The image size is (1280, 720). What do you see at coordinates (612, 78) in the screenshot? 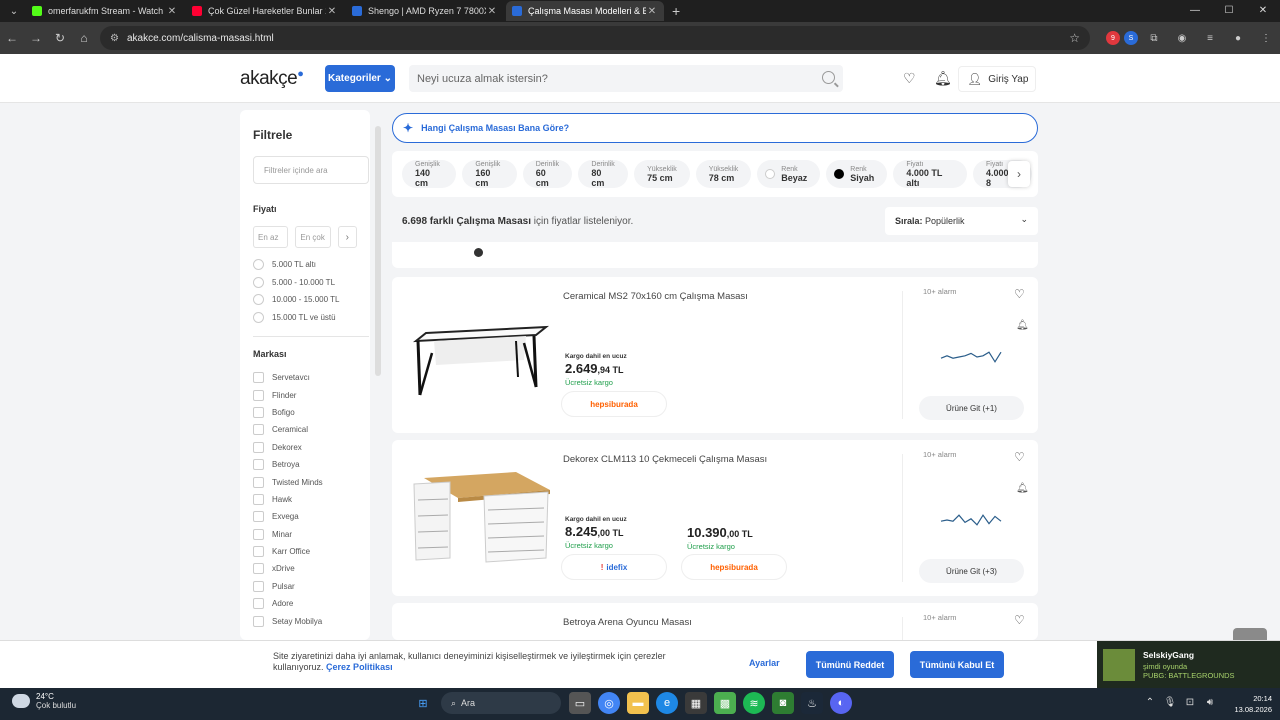
I see `search-input` at bounding box center [612, 78].